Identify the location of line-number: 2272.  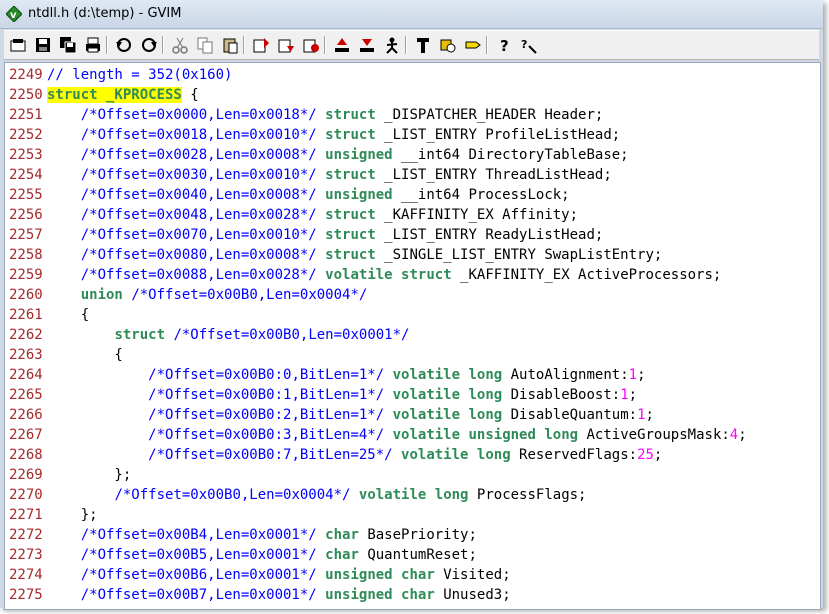
(26, 535).